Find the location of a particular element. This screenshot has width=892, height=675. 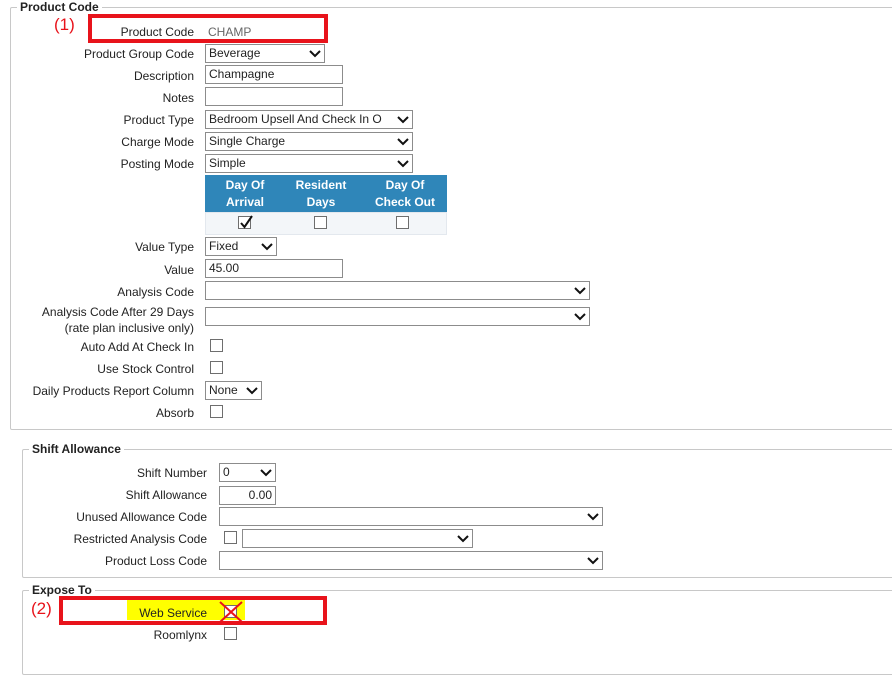

shift-allowance-input: 0.00 is located at coordinates (247, 495).